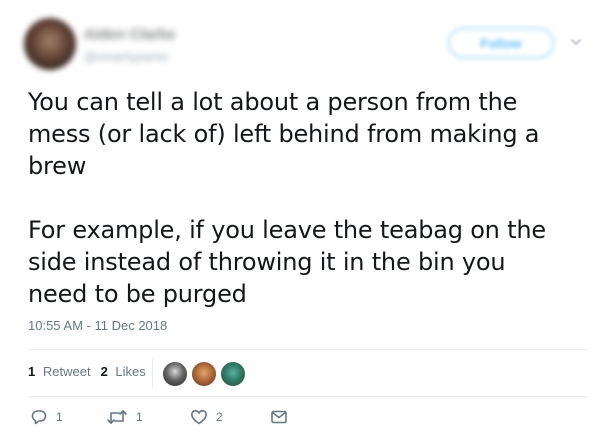 The height and width of the screenshot is (439, 615). Describe the element at coordinates (104, 371) in the screenshot. I see `likes-count: 2` at that location.